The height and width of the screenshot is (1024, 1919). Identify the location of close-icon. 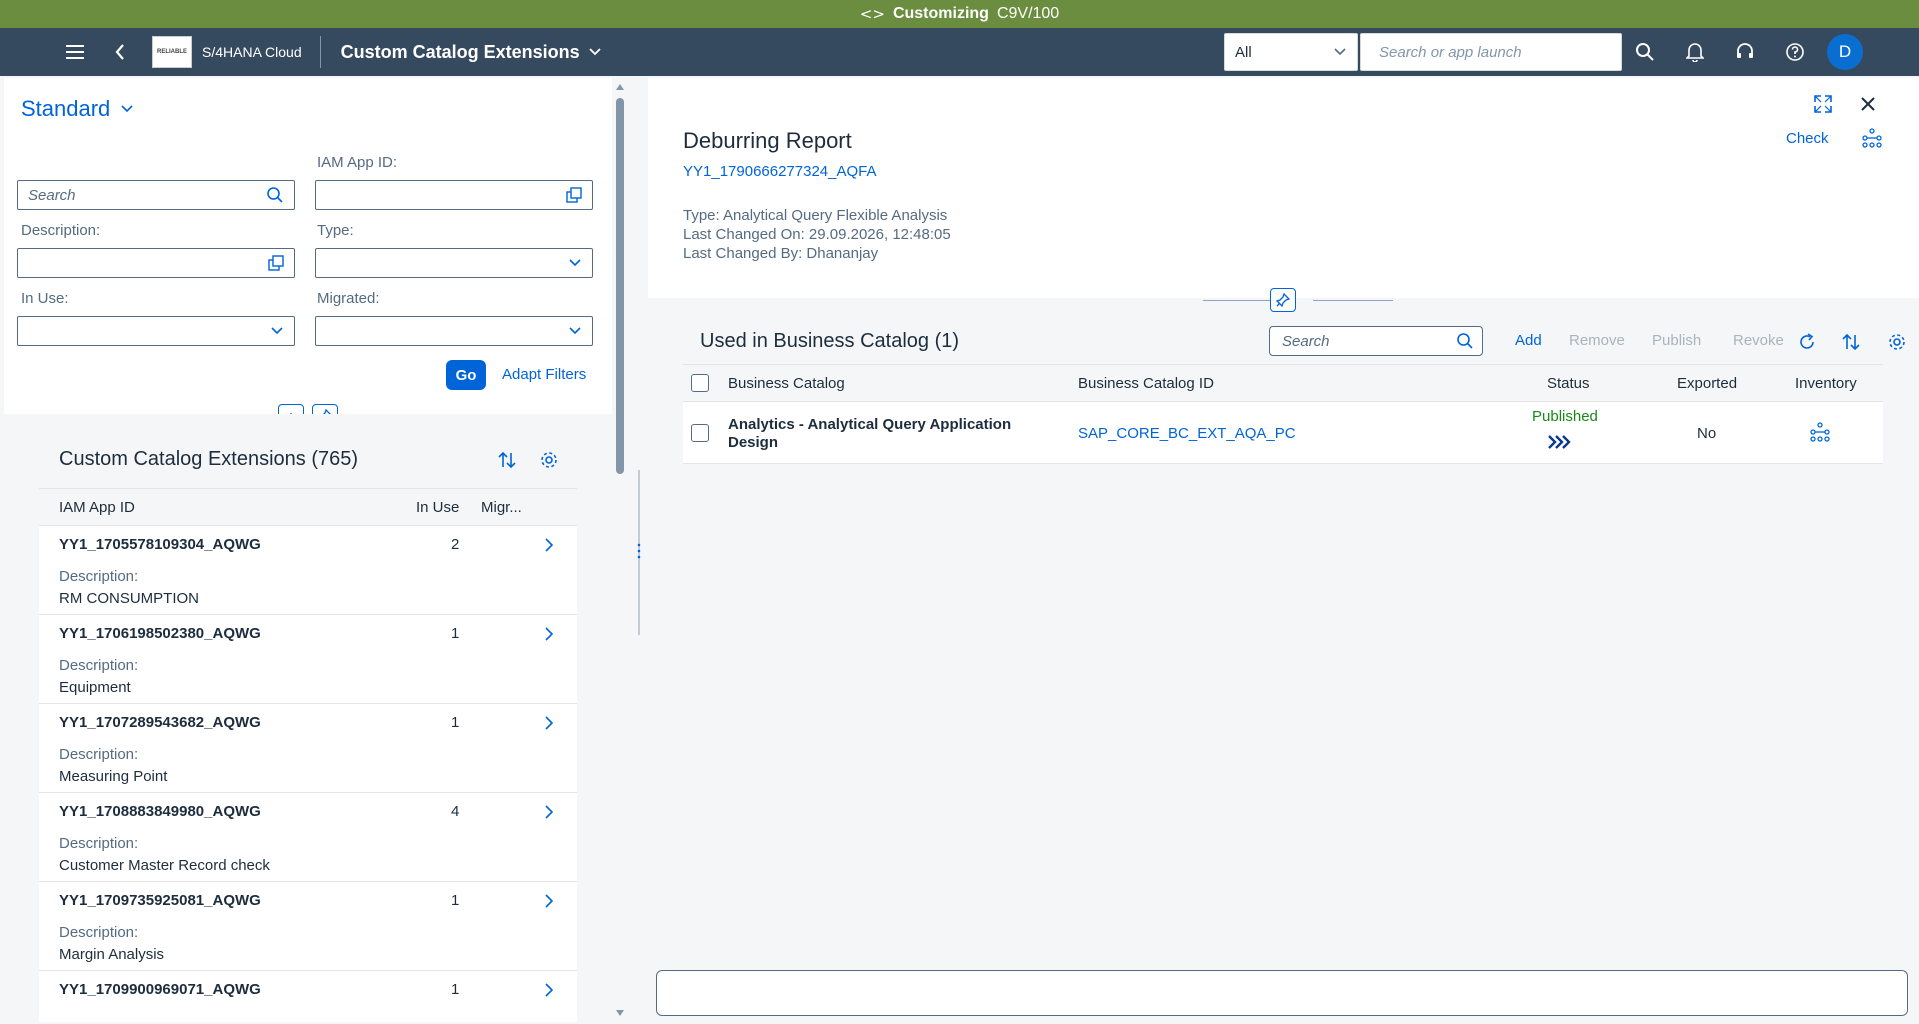
(1868, 104).